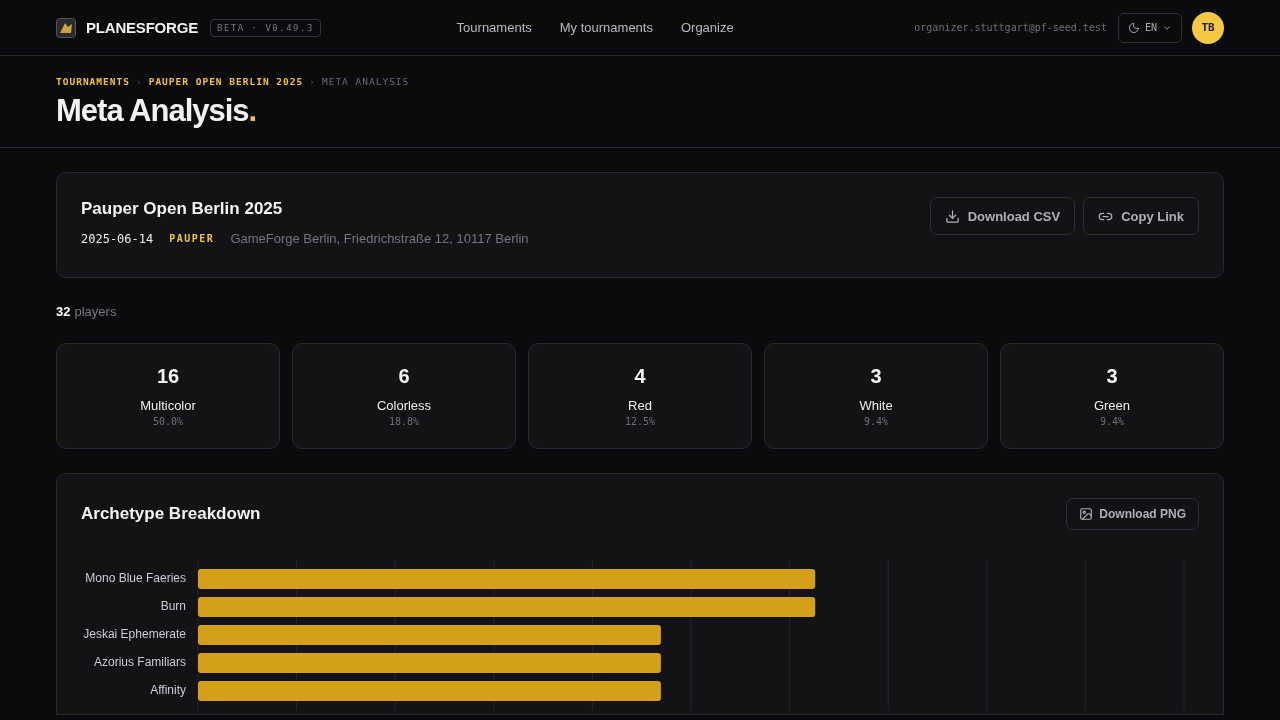  Describe the element at coordinates (66, 27) in the screenshot. I see `logo-icon` at that location.